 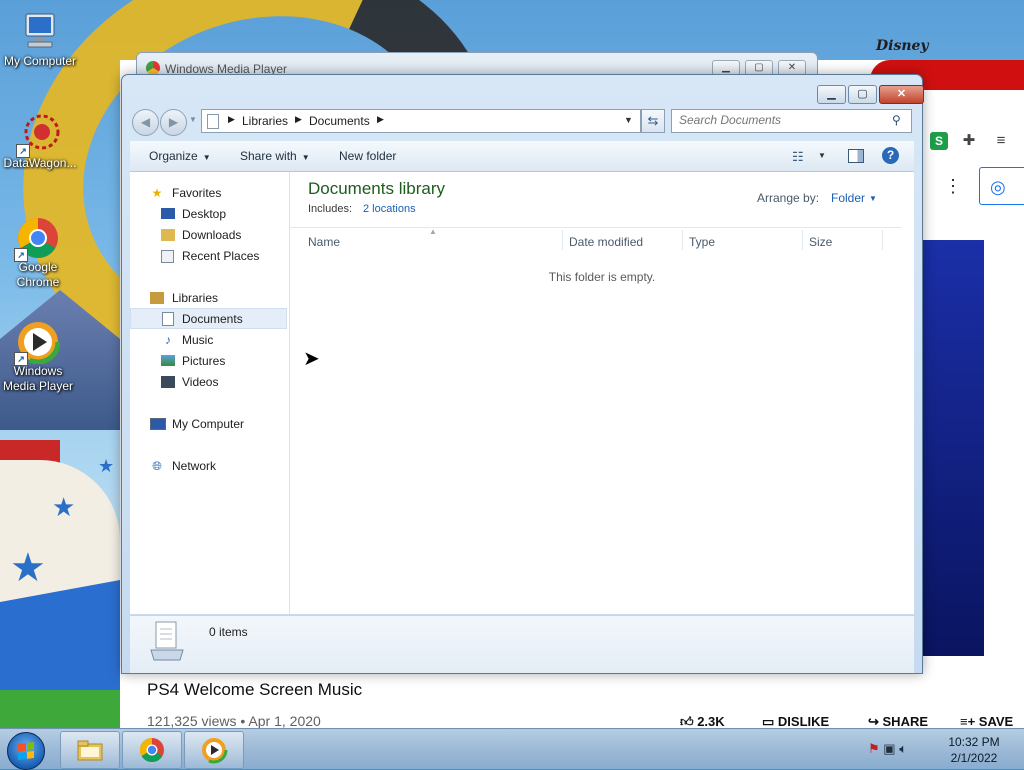 What do you see at coordinates (173, 122) in the screenshot?
I see `forward-button: ▶` at bounding box center [173, 122].